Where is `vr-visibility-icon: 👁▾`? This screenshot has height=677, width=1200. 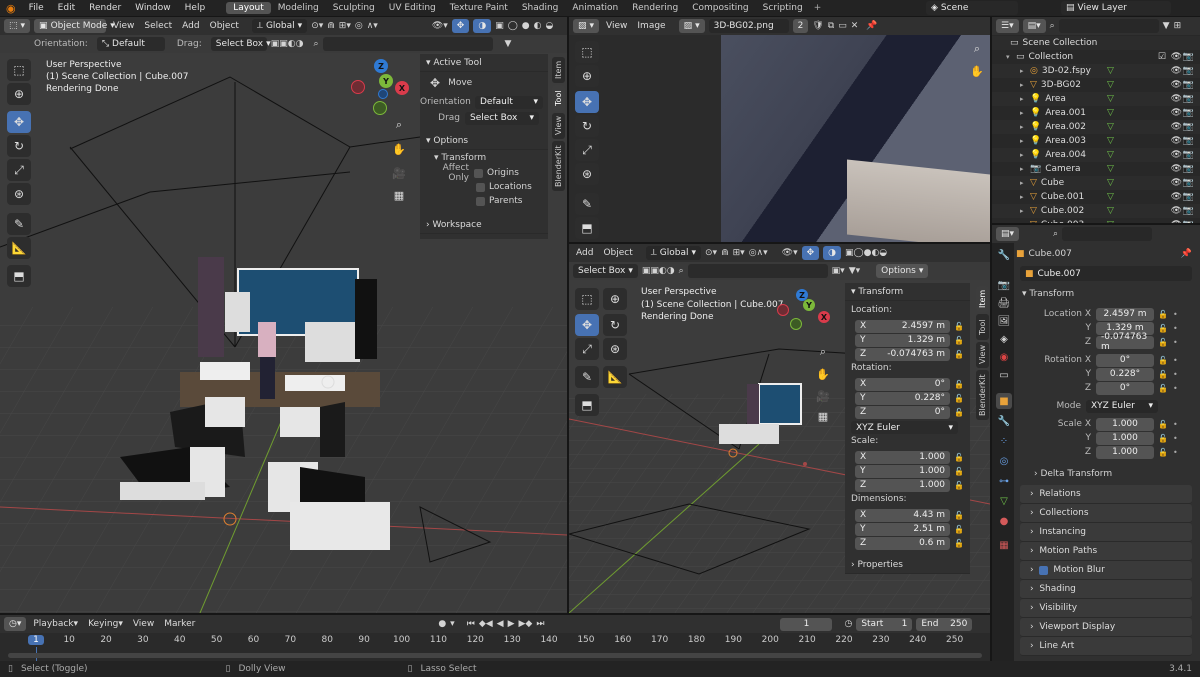 vr-visibility-icon: 👁▾ is located at coordinates (790, 253).